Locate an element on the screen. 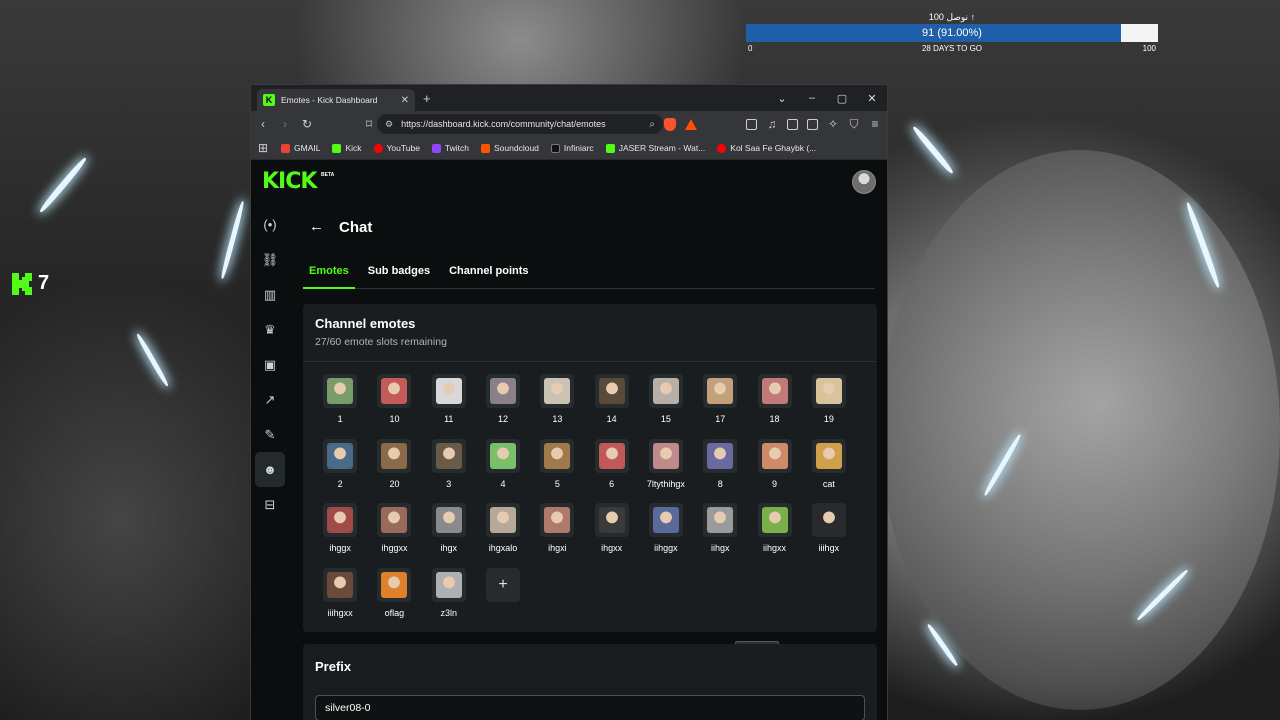 This screenshot has height=720, width=1280. back-arrow-icon: ← is located at coordinates (316, 226).